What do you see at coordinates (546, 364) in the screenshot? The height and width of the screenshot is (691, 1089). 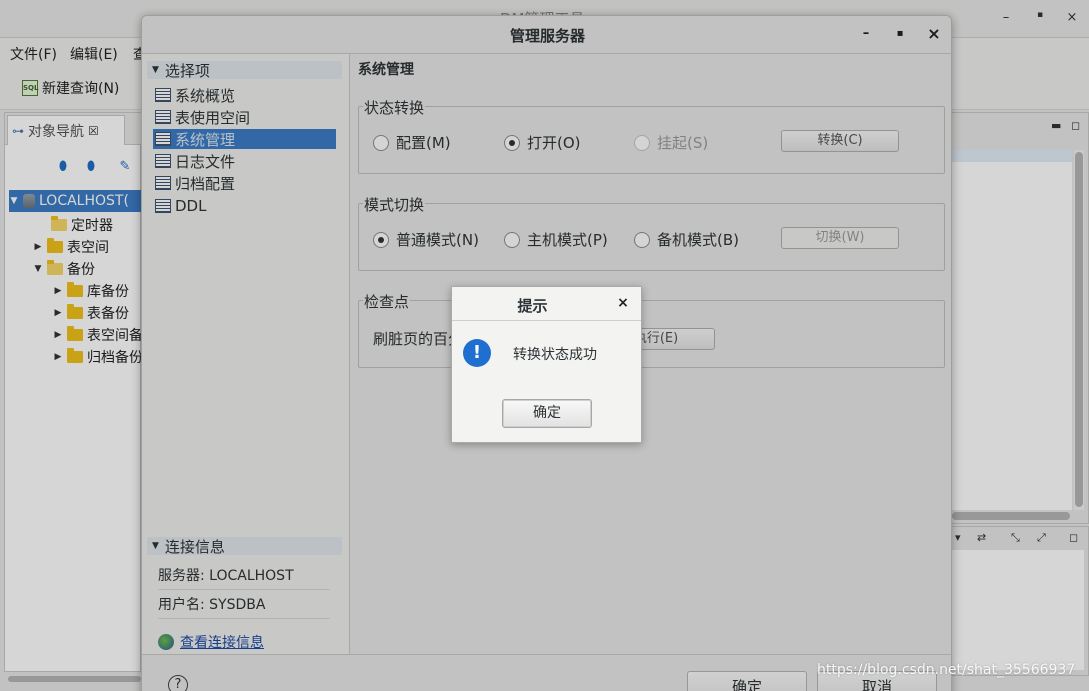 I see `alert-dialog: 提示 × ! 转换状态成功 确定` at bounding box center [546, 364].